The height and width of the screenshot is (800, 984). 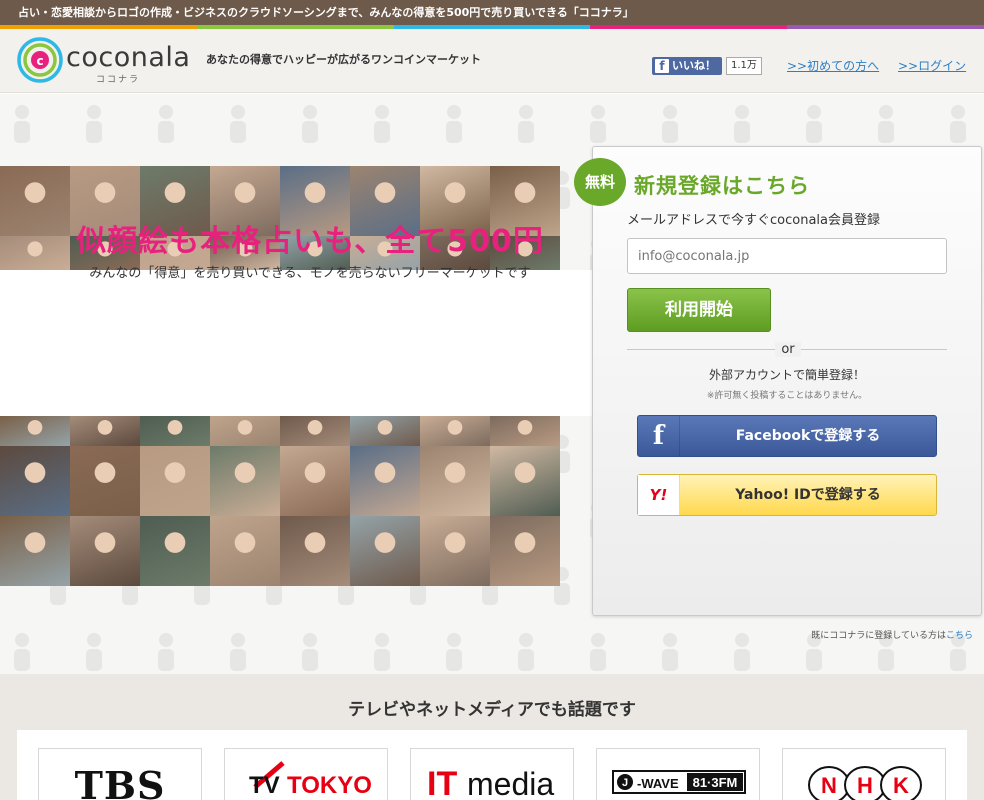 What do you see at coordinates (788, 349) in the screenshot?
I see `or-label: or` at bounding box center [788, 349].